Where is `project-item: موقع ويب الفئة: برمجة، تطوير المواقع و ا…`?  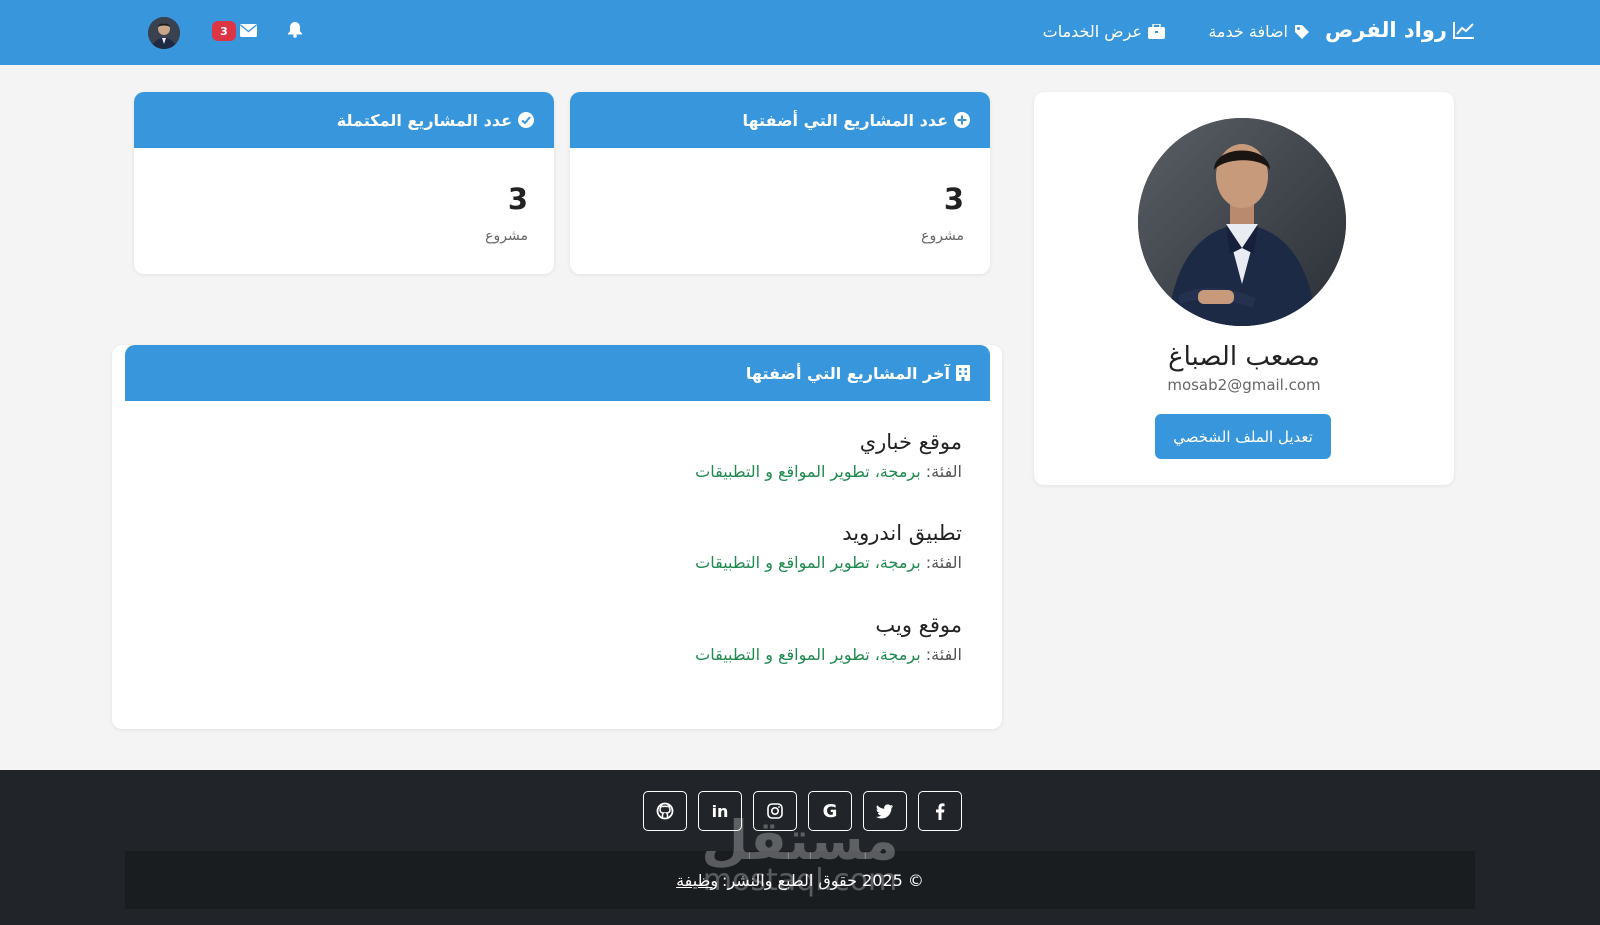
project-item: موقع ويب الفئة: برمجة، تطوير المواقع و ا… is located at coordinates (762, 638).